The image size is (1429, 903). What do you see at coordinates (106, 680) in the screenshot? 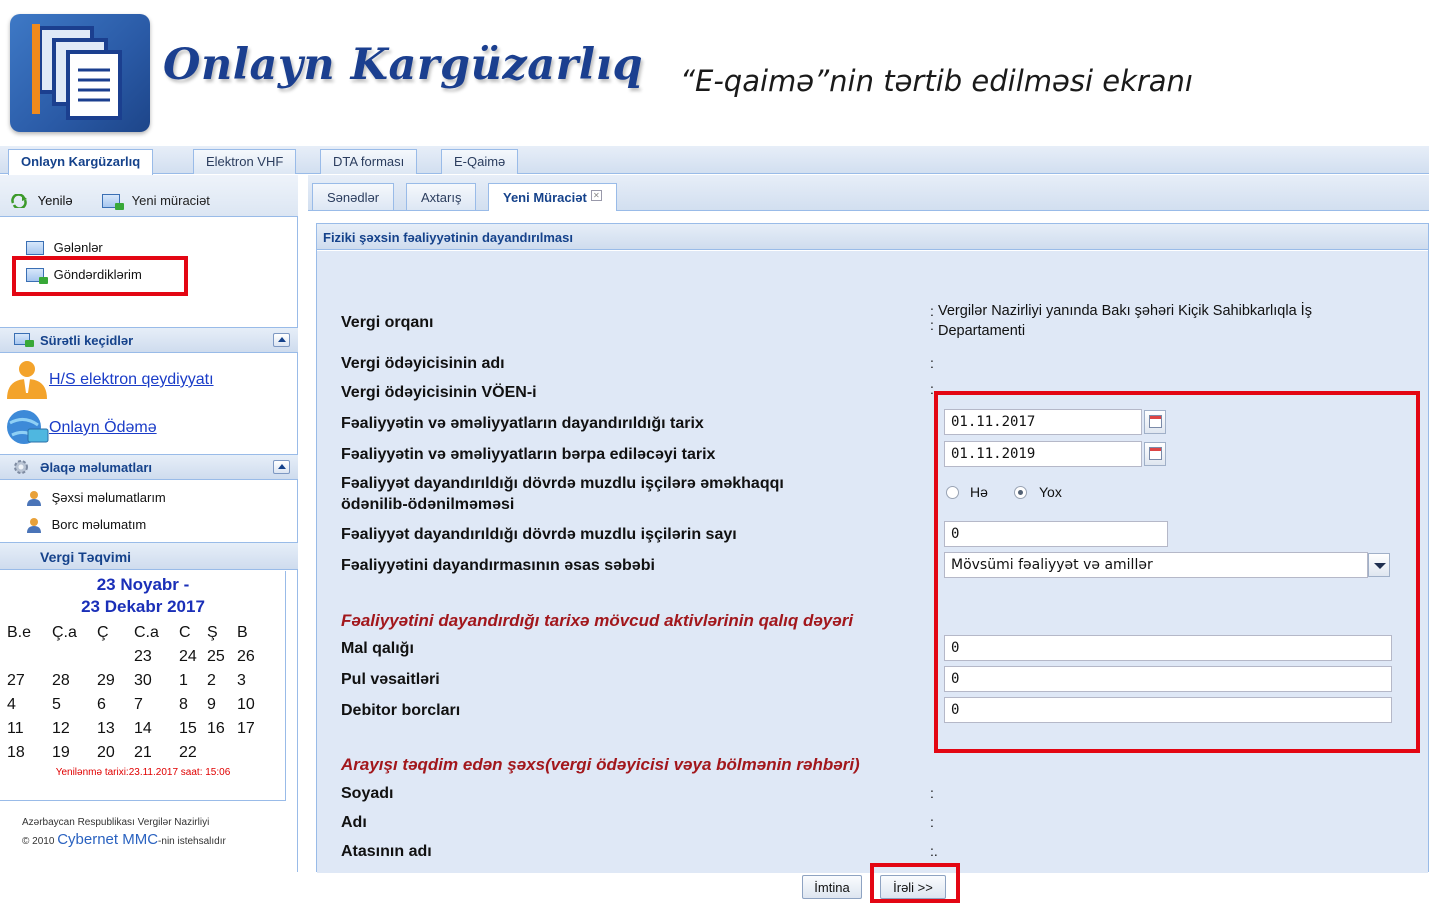
I see `calendar-day: 29` at bounding box center [106, 680].